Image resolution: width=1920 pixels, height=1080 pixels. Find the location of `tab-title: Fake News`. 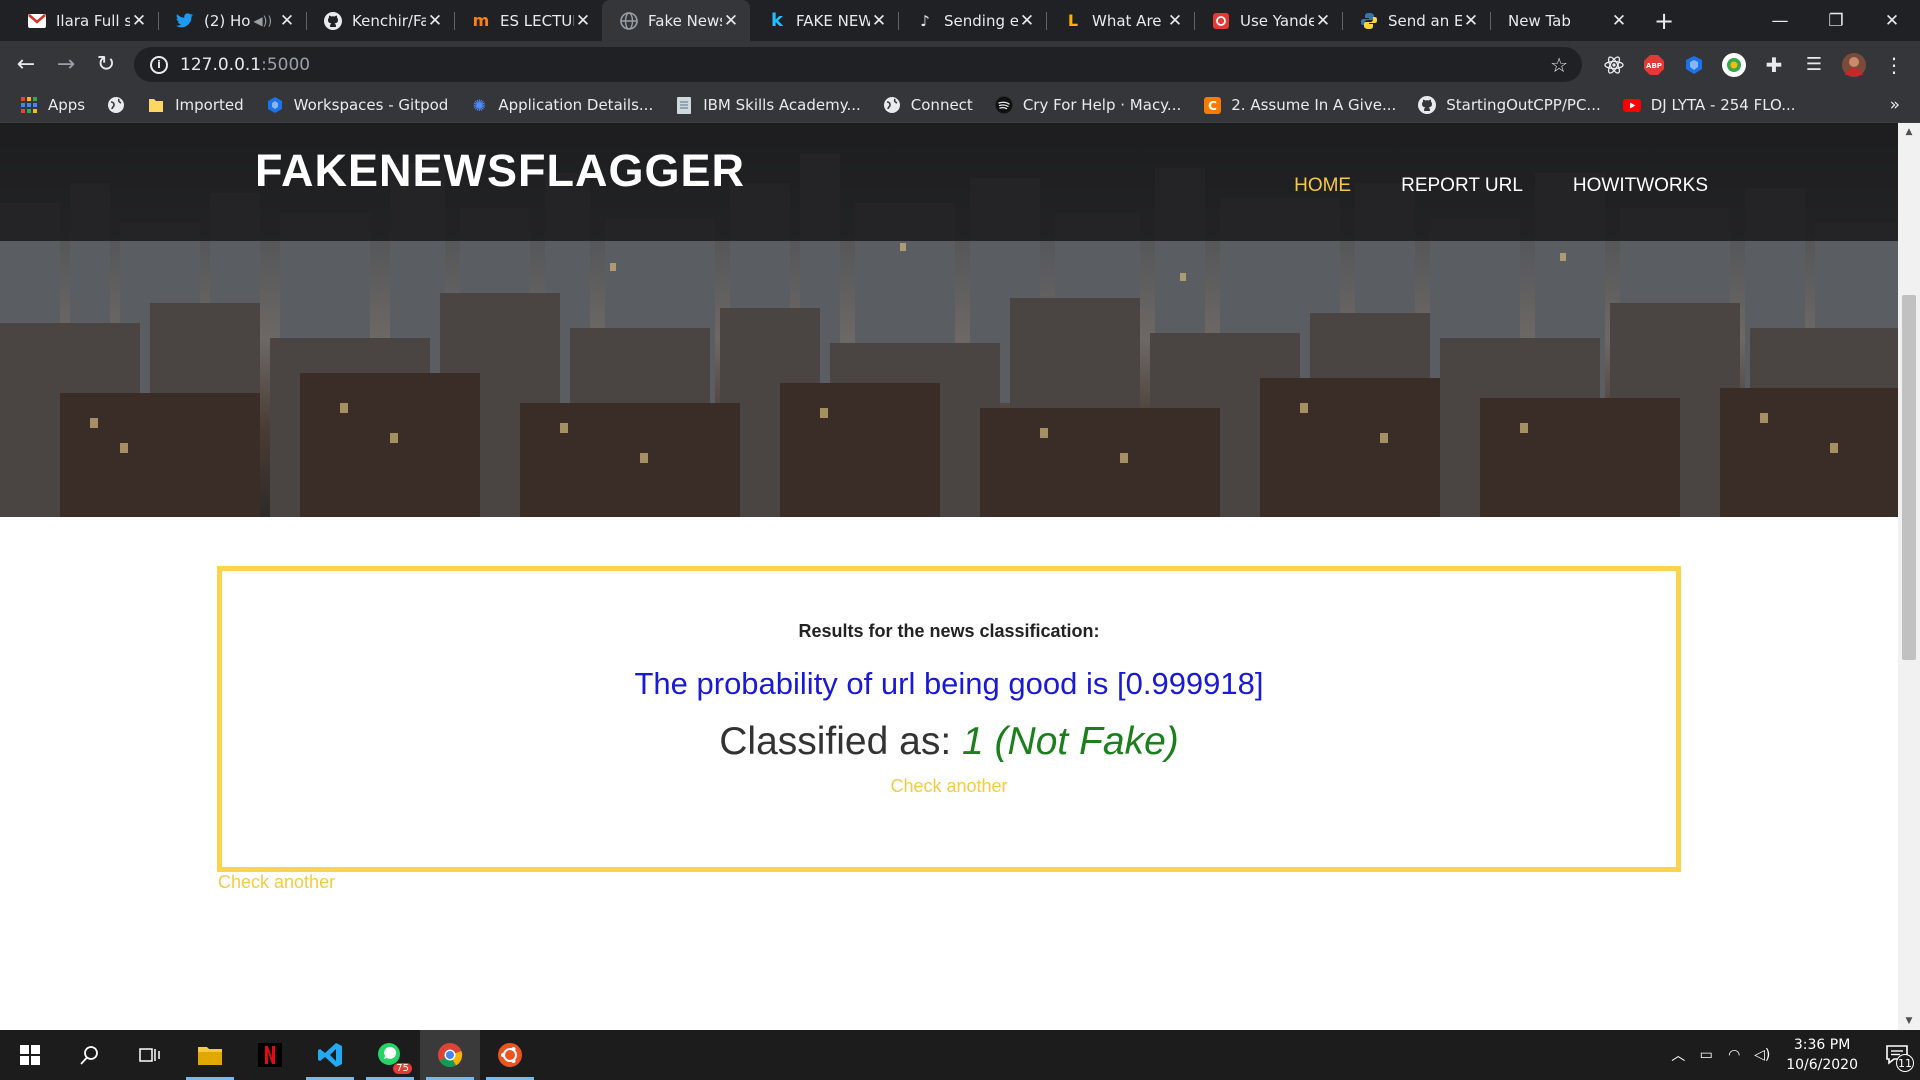

tab-title: Fake News is located at coordinates (685, 20).